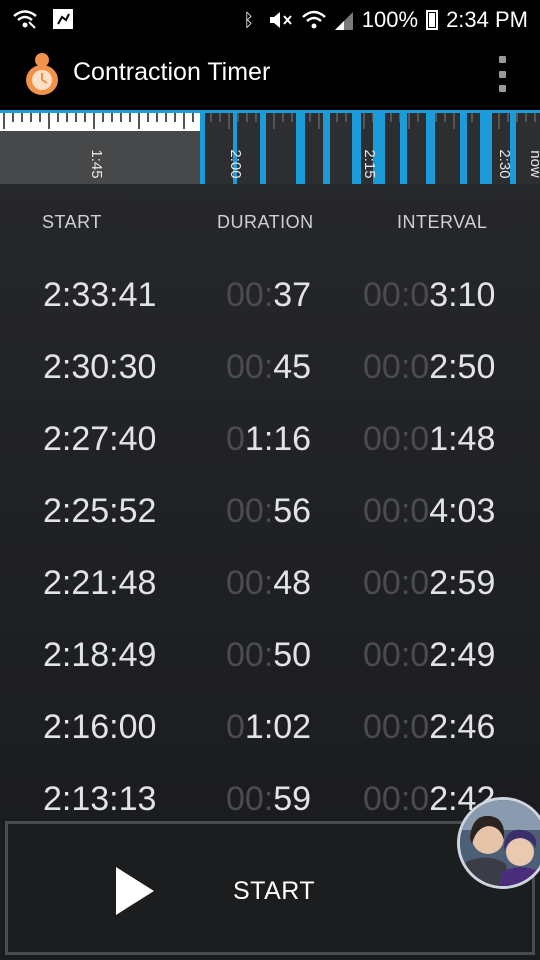 The image size is (540, 960). What do you see at coordinates (96, 163) in the screenshot?
I see `timeline-label: 1:45` at bounding box center [96, 163].